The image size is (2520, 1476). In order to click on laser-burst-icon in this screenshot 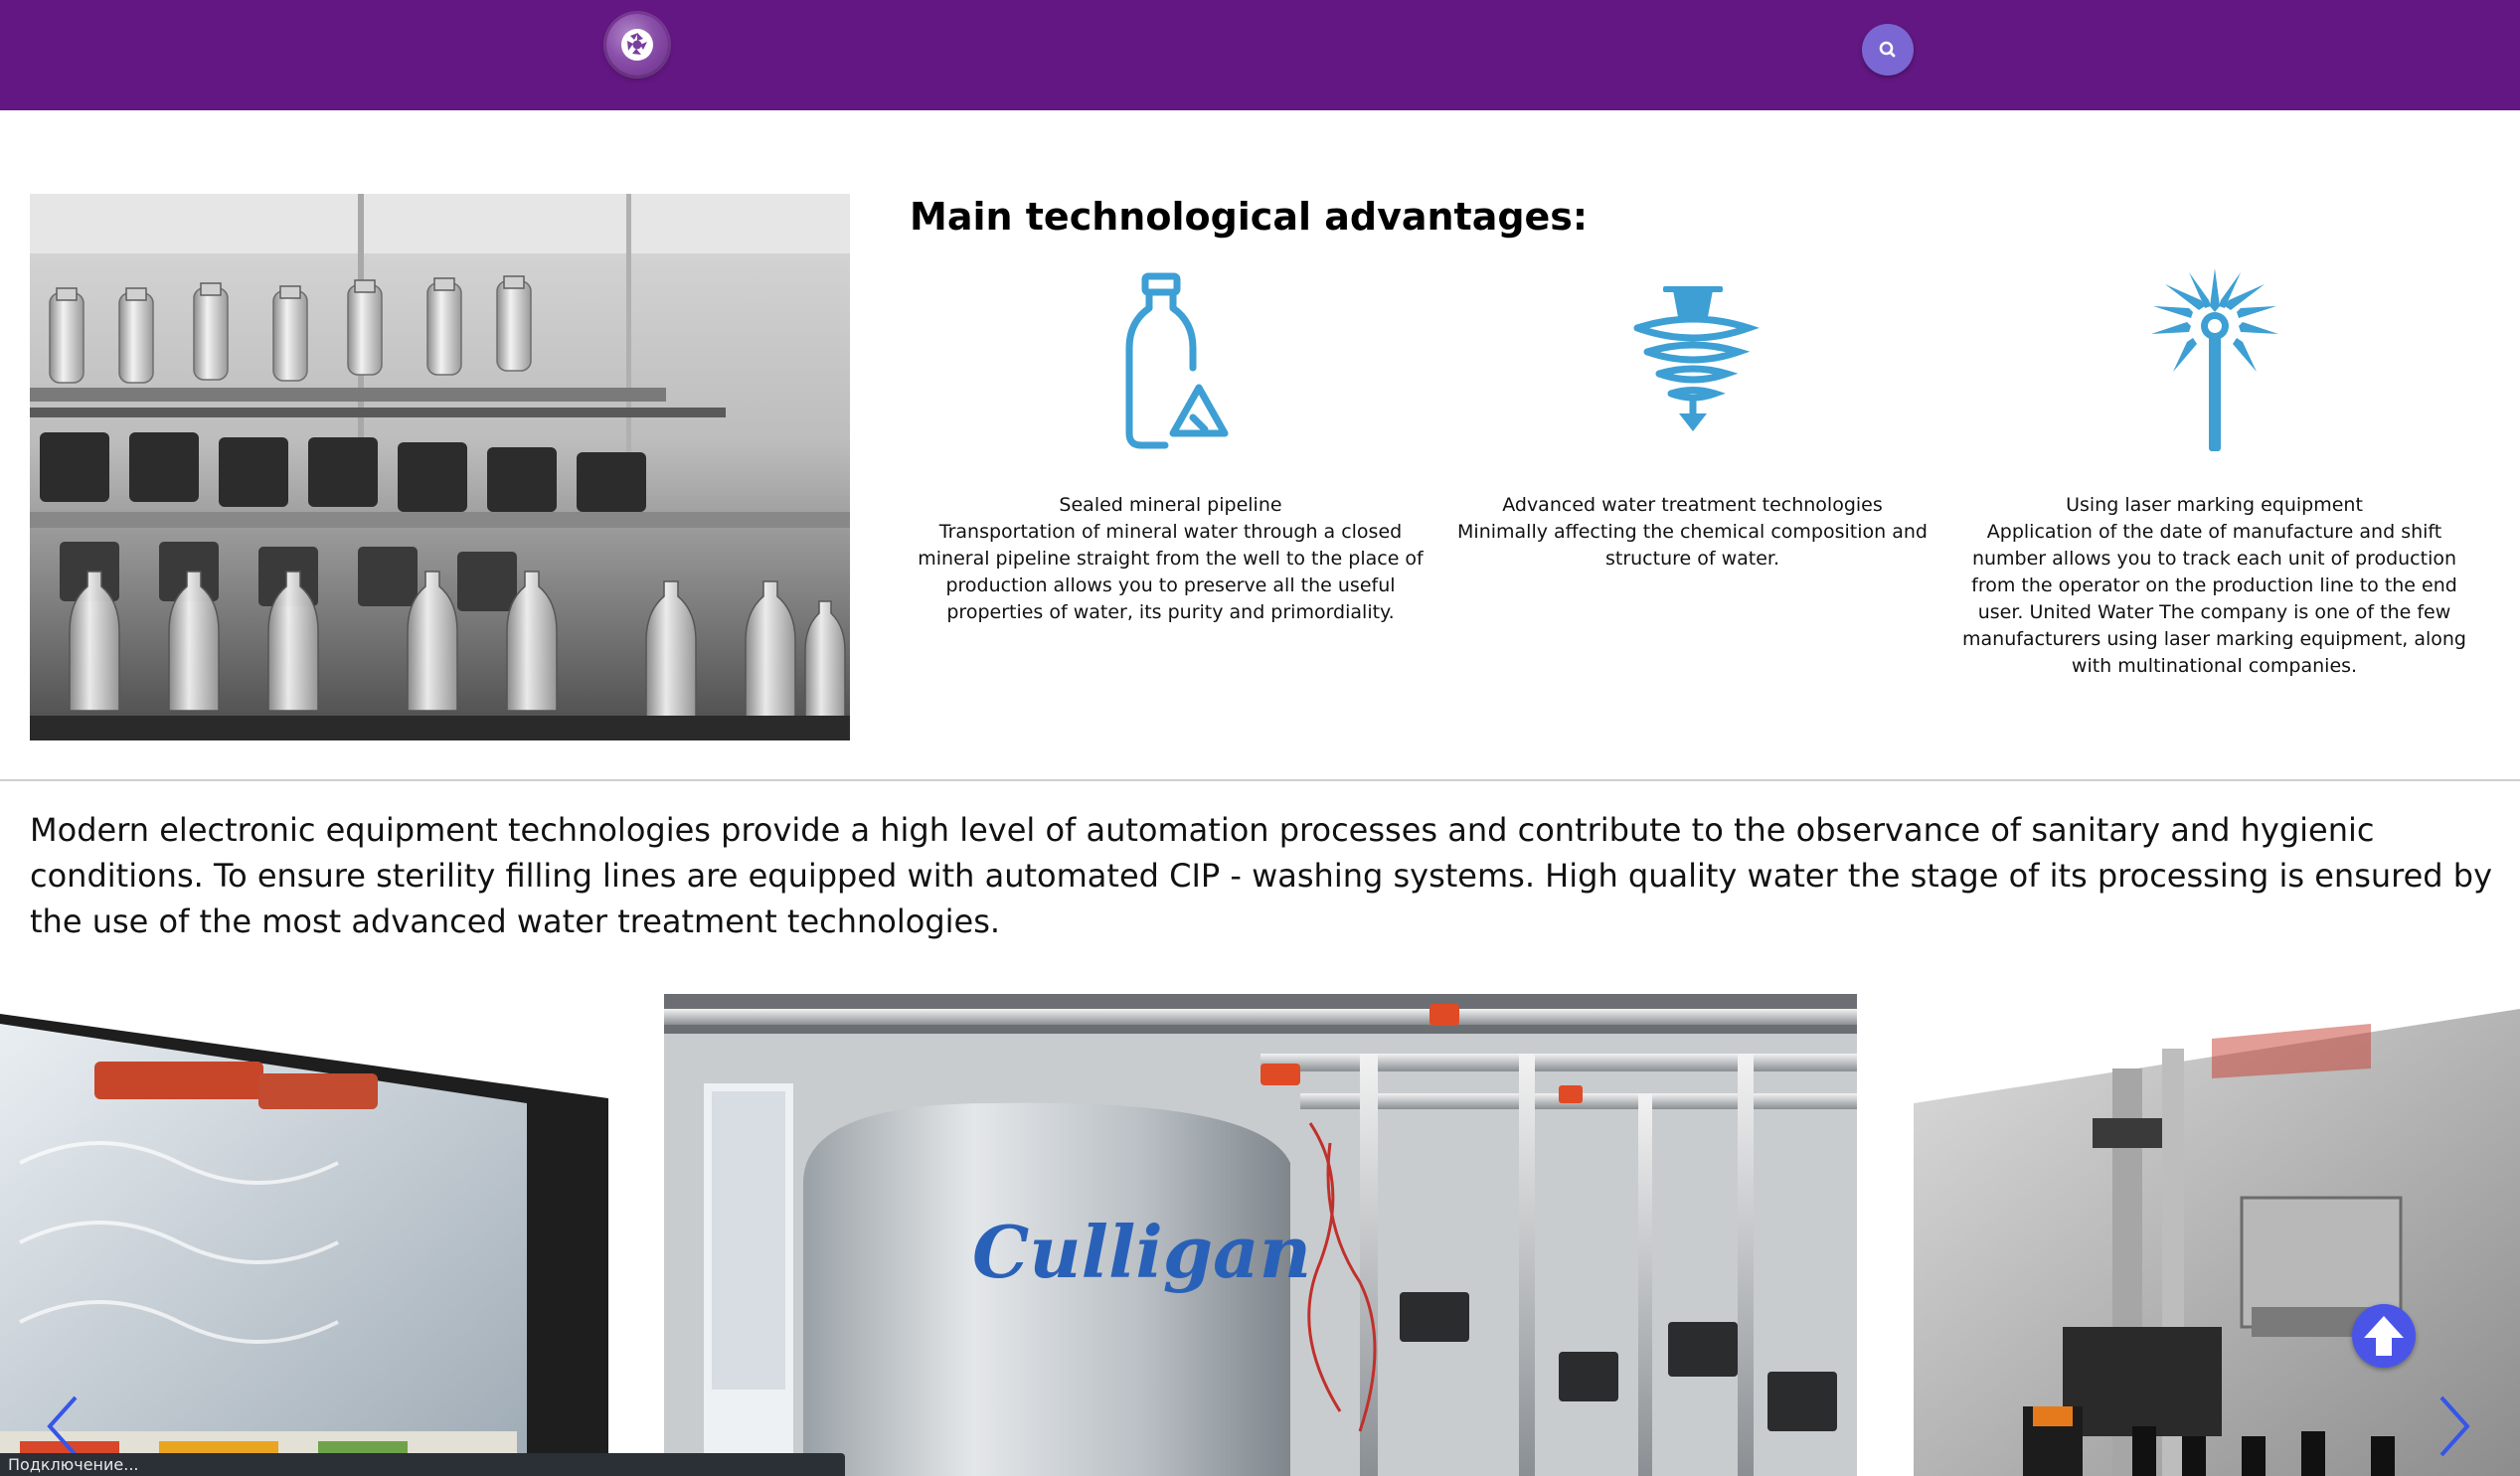, I will do `click(2214, 359)`.